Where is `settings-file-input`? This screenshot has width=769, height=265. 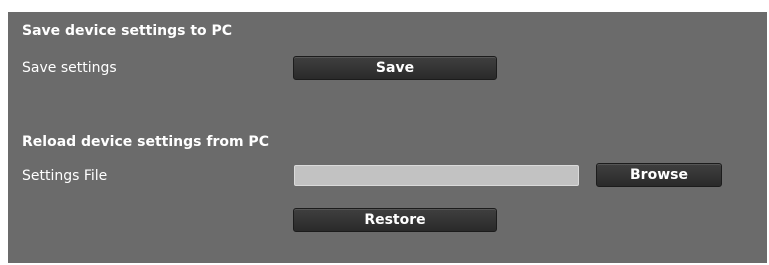
settings-file-input is located at coordinates (436, 175).